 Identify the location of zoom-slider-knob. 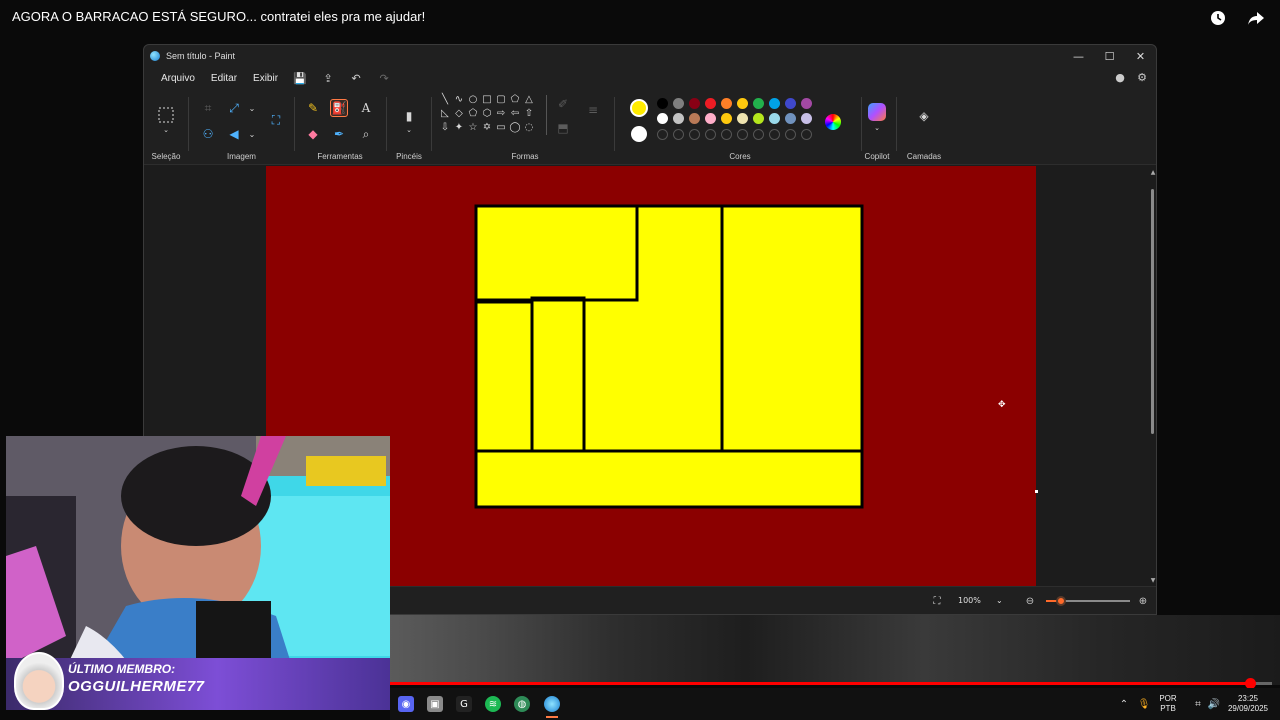
(1061, 601).